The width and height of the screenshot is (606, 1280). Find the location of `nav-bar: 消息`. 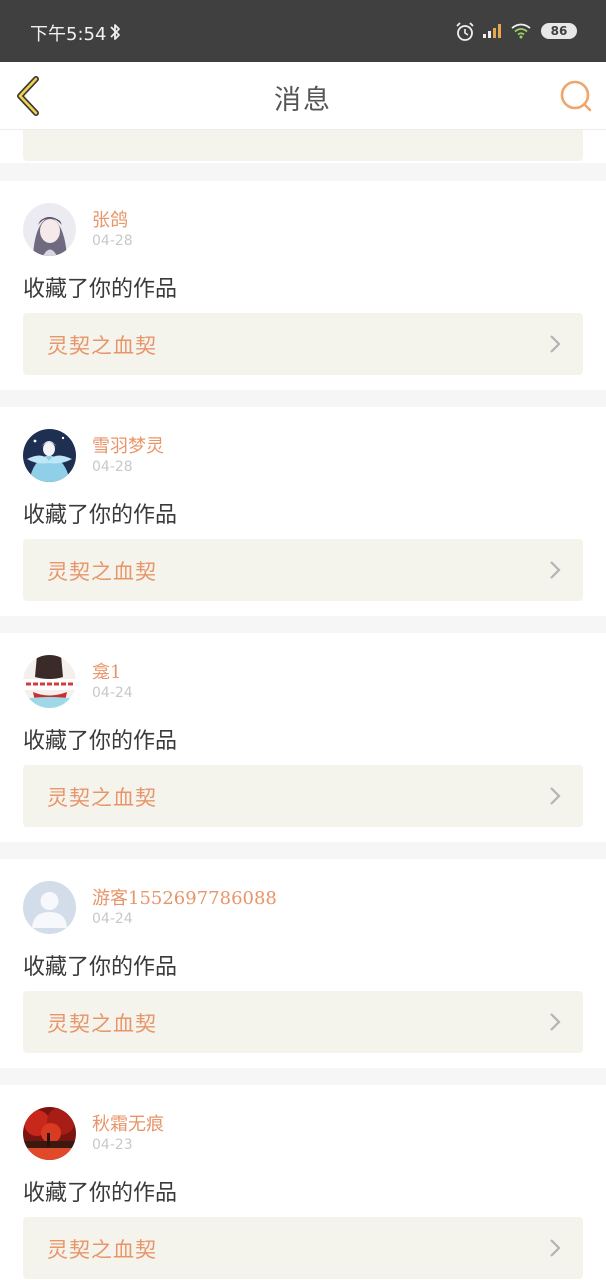

nav-bar: 消息 is located at coordinates (303, 96).